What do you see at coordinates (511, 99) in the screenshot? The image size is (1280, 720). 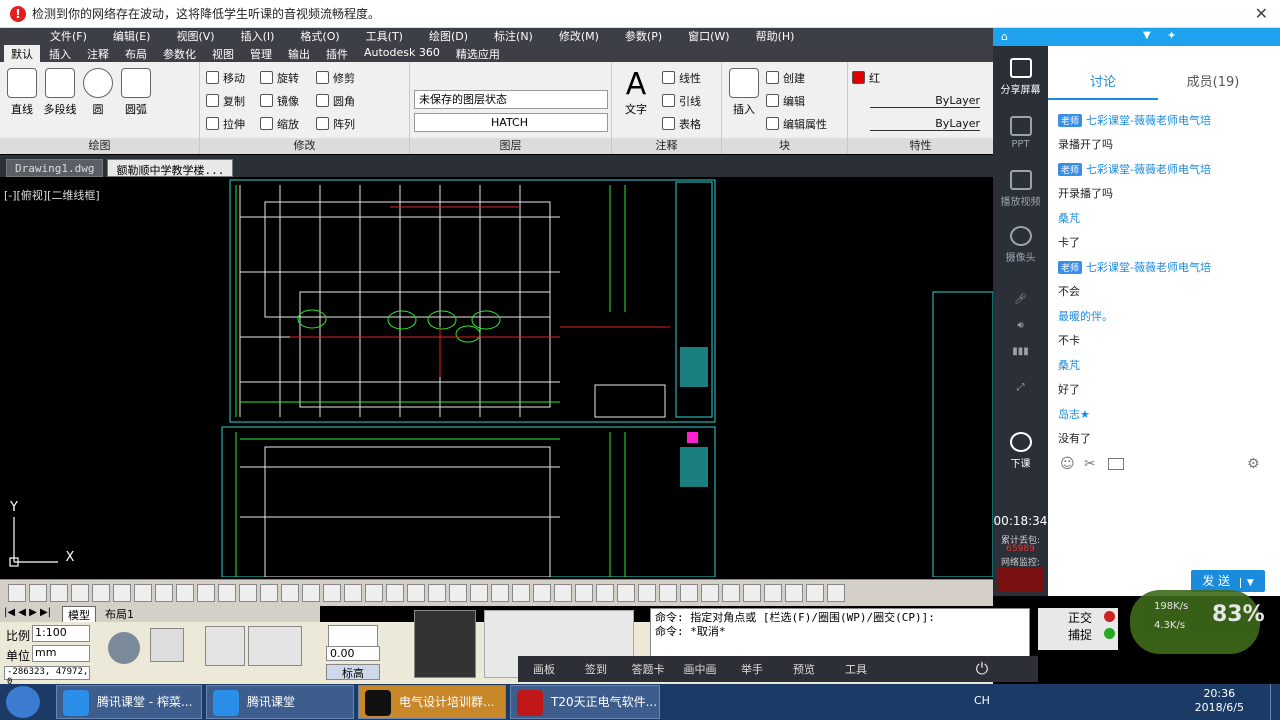 I see `layer-state-select: 未保存的图层状态` at bounding box center [511, 99].